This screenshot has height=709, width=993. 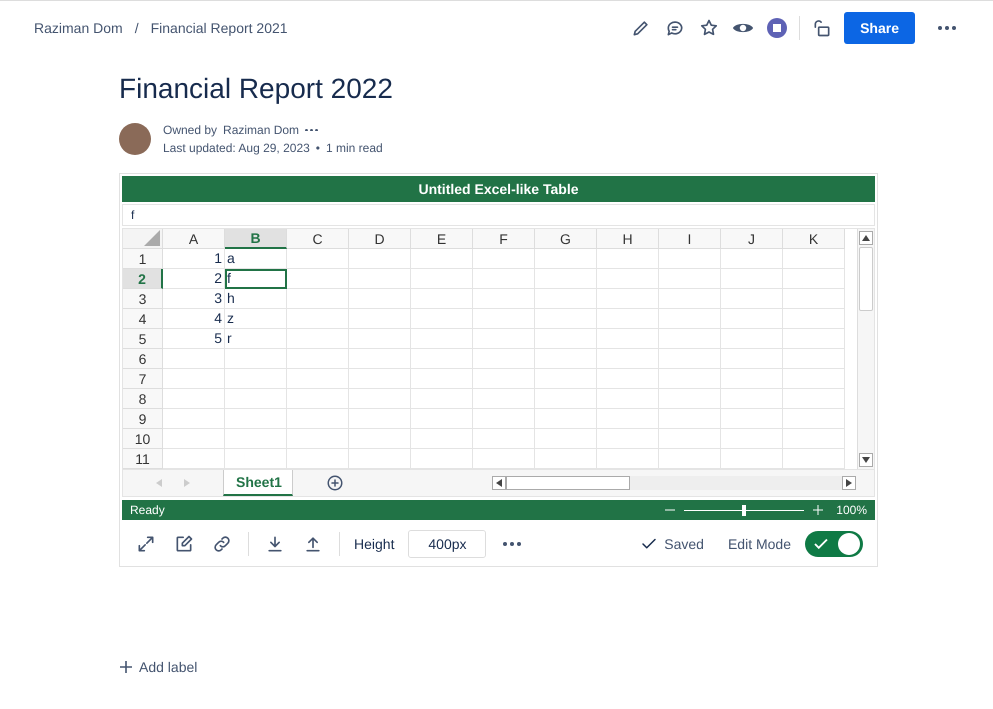 What do you see at coordinates (256, 339) in the screenshot?
I see `table-cell: r` at bounding box center [256, 339].